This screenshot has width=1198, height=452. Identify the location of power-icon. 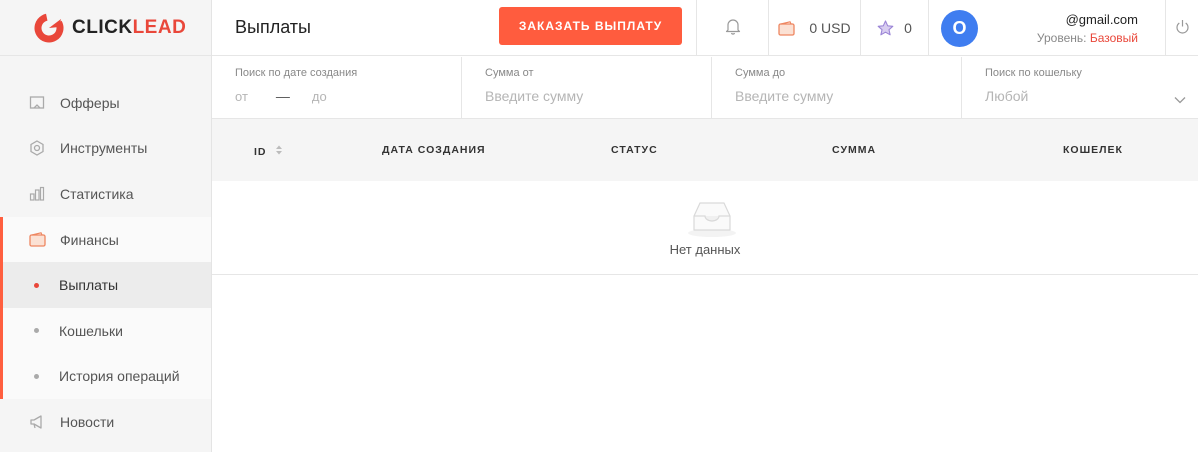
(1182, 28).